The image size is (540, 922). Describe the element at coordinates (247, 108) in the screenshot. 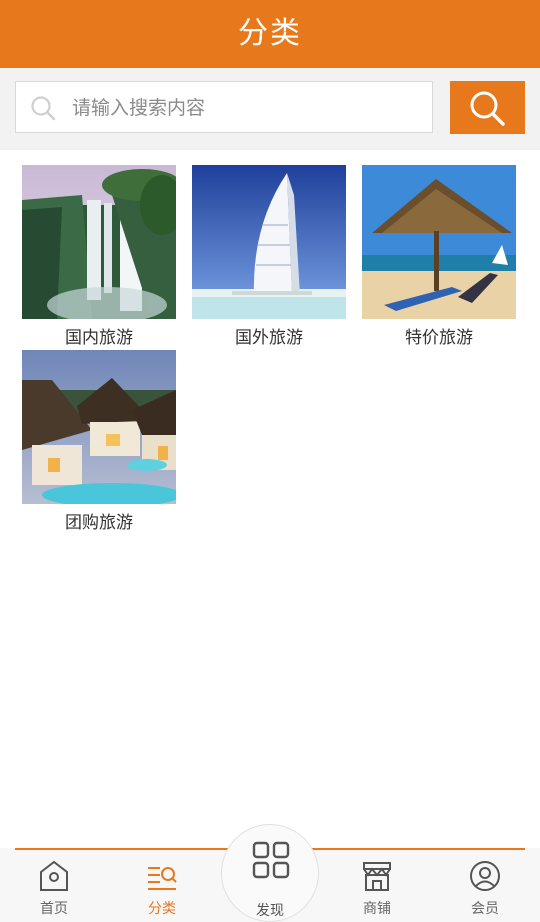

I see `search-input` at that location.